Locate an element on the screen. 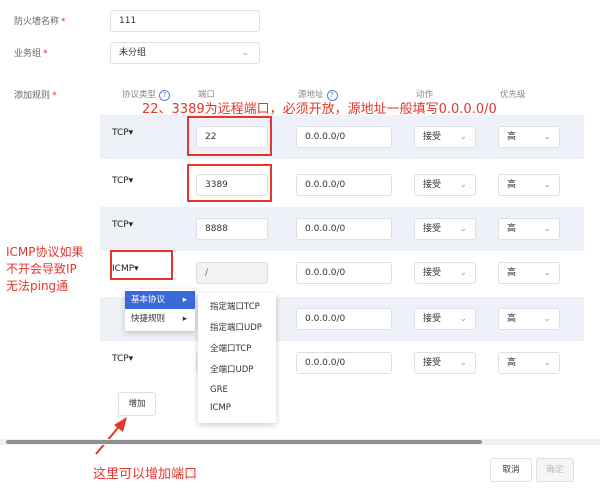  group-select: 未分组 ⌄ is located at coordinates (185, 53).